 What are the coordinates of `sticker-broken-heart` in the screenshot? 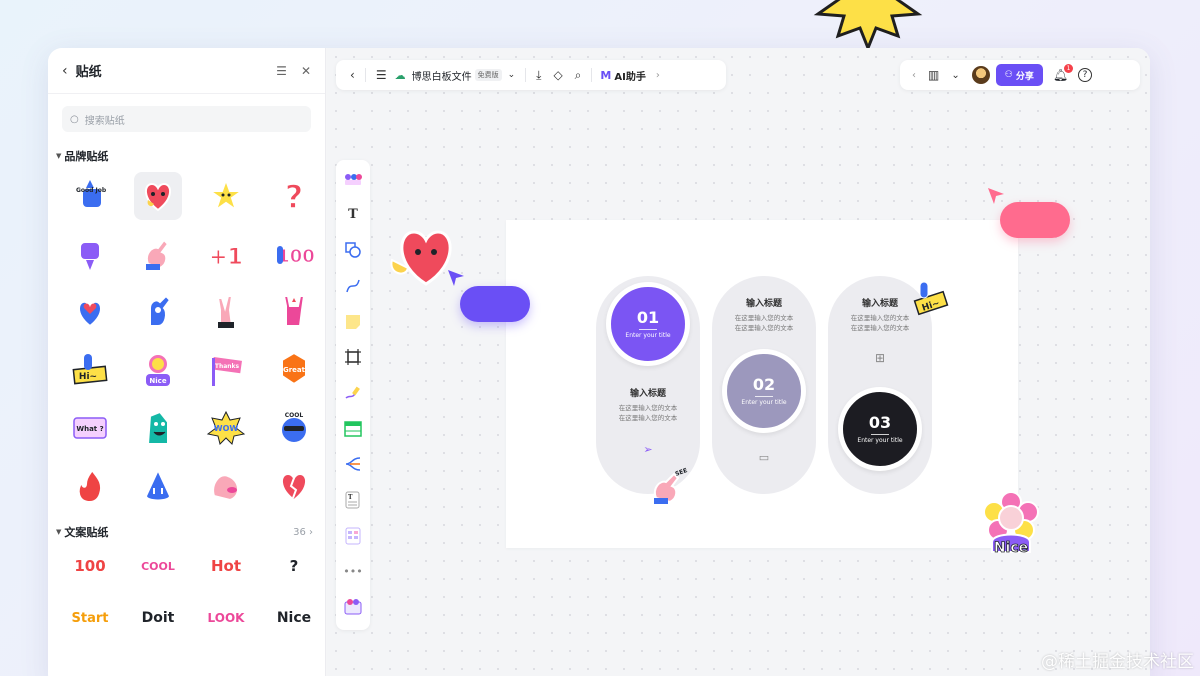 It's located at (294, 486).